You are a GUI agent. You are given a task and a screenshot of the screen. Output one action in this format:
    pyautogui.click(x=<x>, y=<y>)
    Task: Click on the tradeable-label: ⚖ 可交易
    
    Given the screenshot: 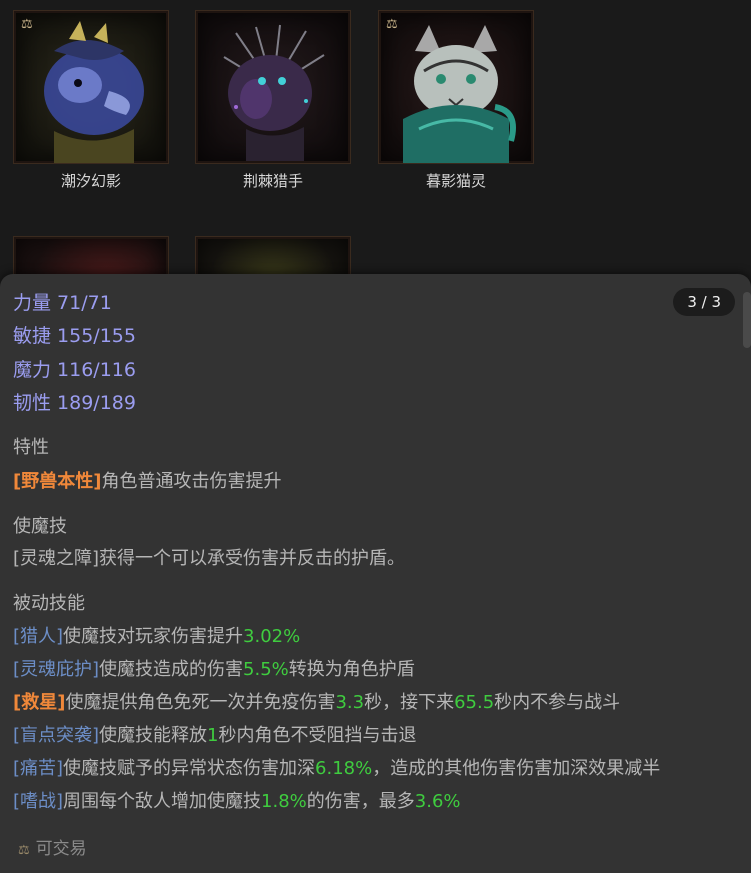 What is the action you would take?
    pyautogui.click(x=52, y=846)
    